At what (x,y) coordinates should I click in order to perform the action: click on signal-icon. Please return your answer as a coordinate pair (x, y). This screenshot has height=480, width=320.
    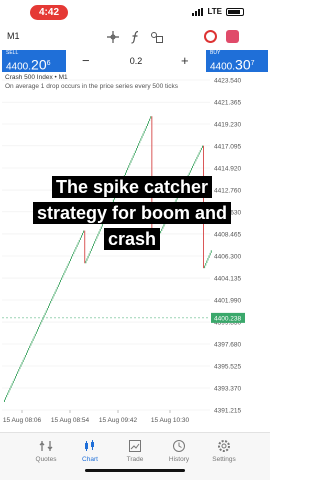
    Looking at the image, I should click on (198, 11).